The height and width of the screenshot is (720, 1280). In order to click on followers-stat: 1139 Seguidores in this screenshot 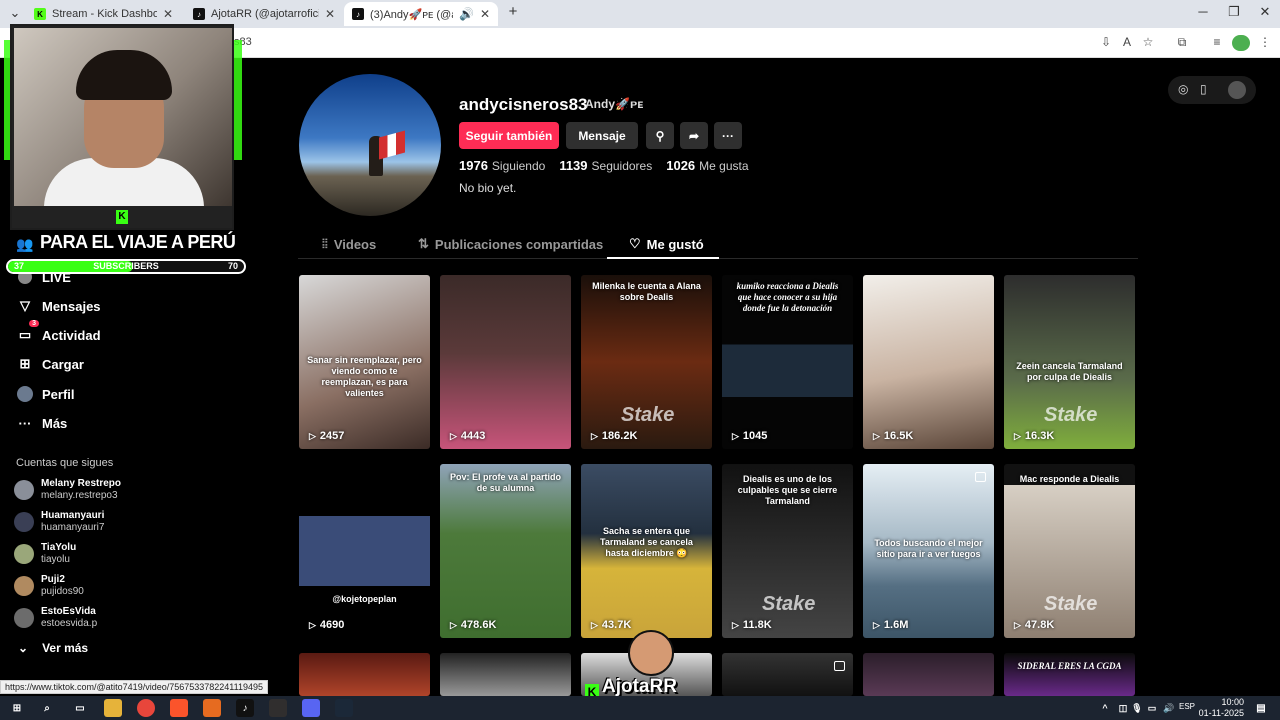, I will do `click(605, 165)`.